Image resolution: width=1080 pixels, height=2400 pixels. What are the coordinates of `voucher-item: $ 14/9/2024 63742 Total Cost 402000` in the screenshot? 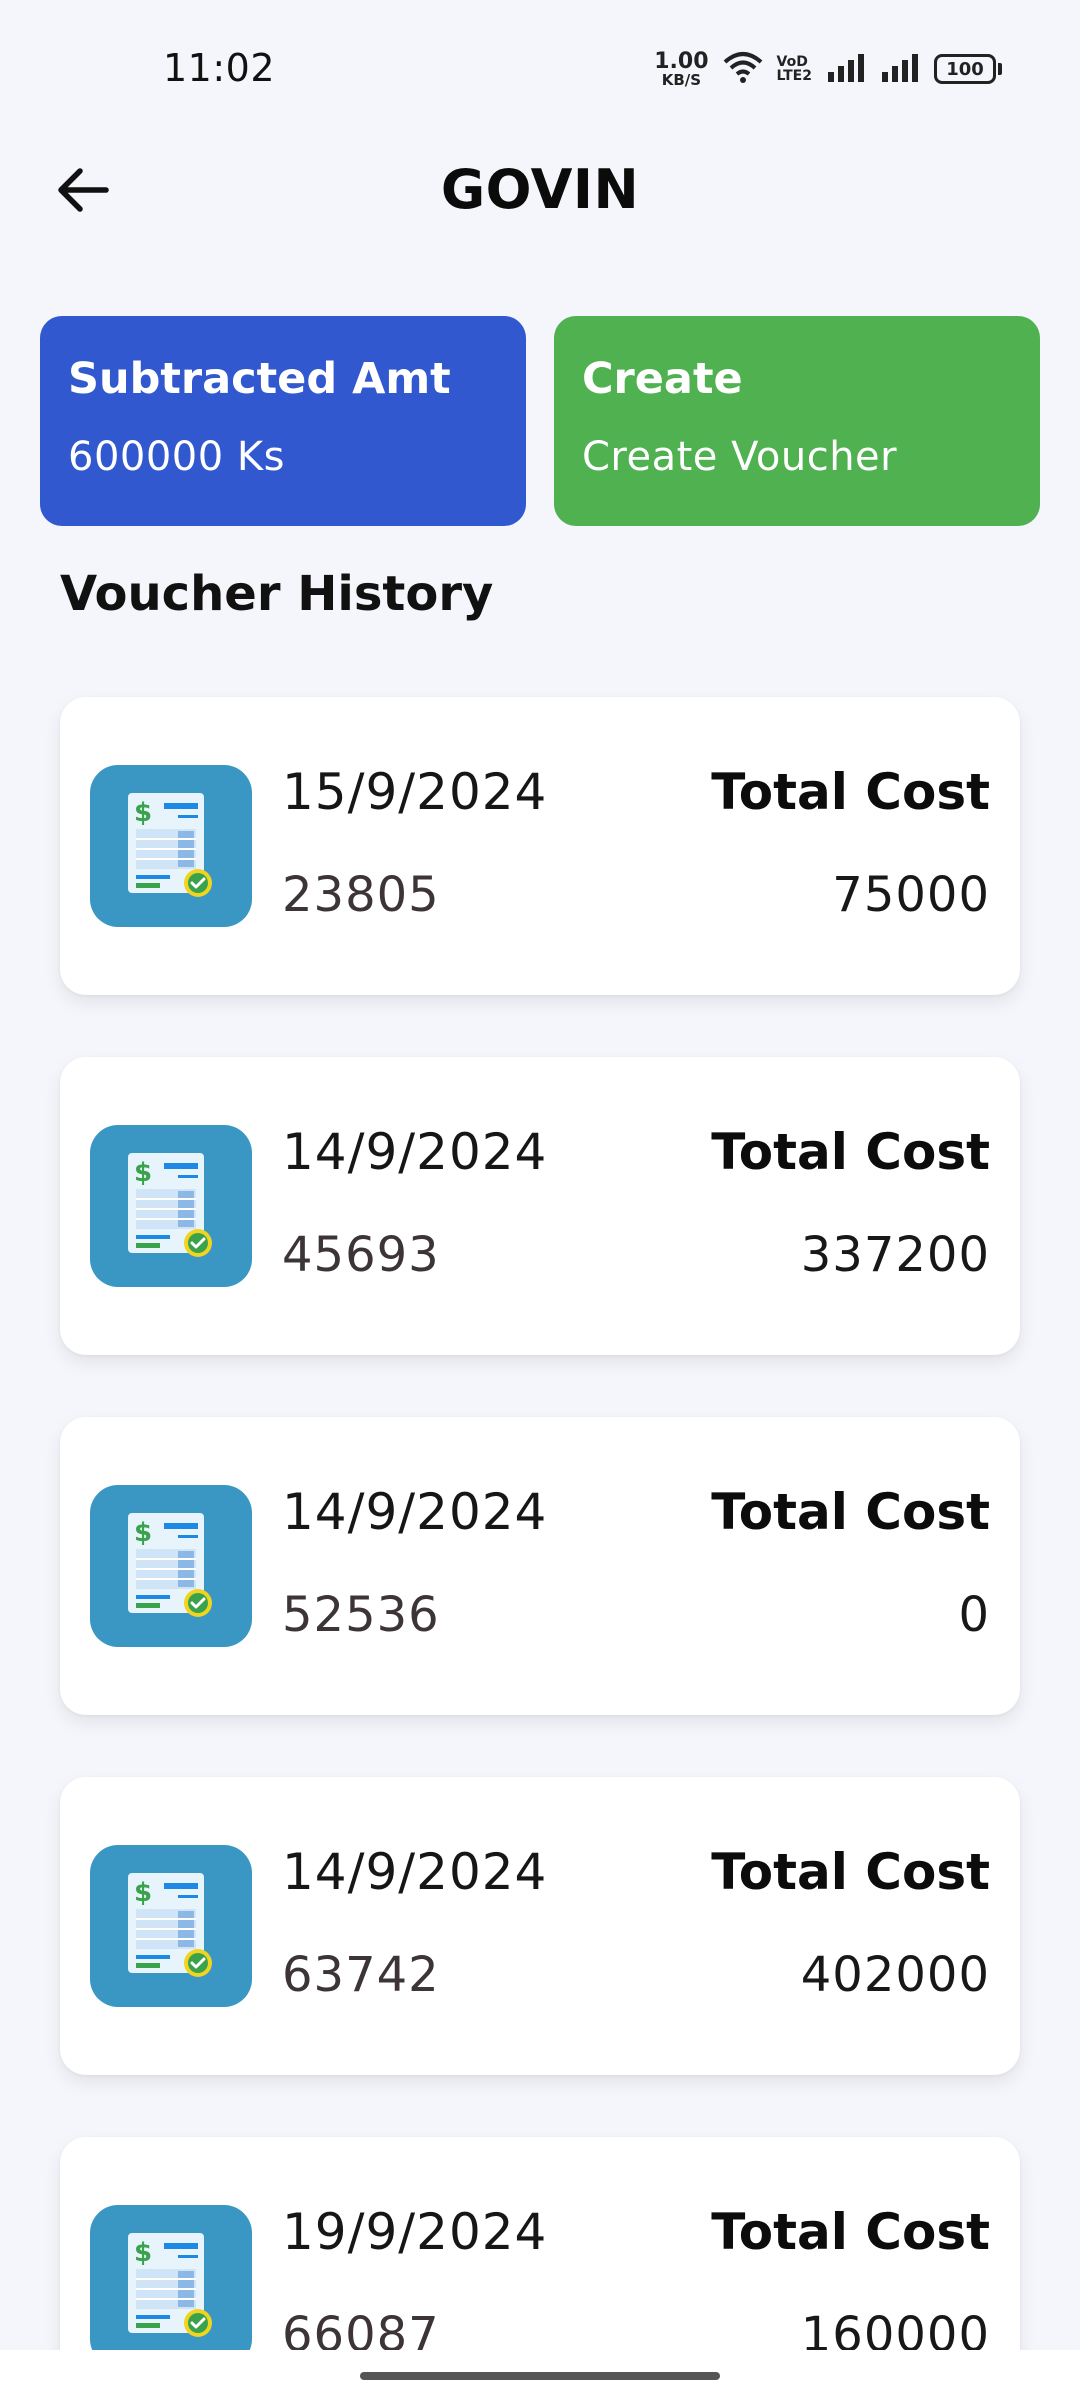 It's located at (540, 1926).